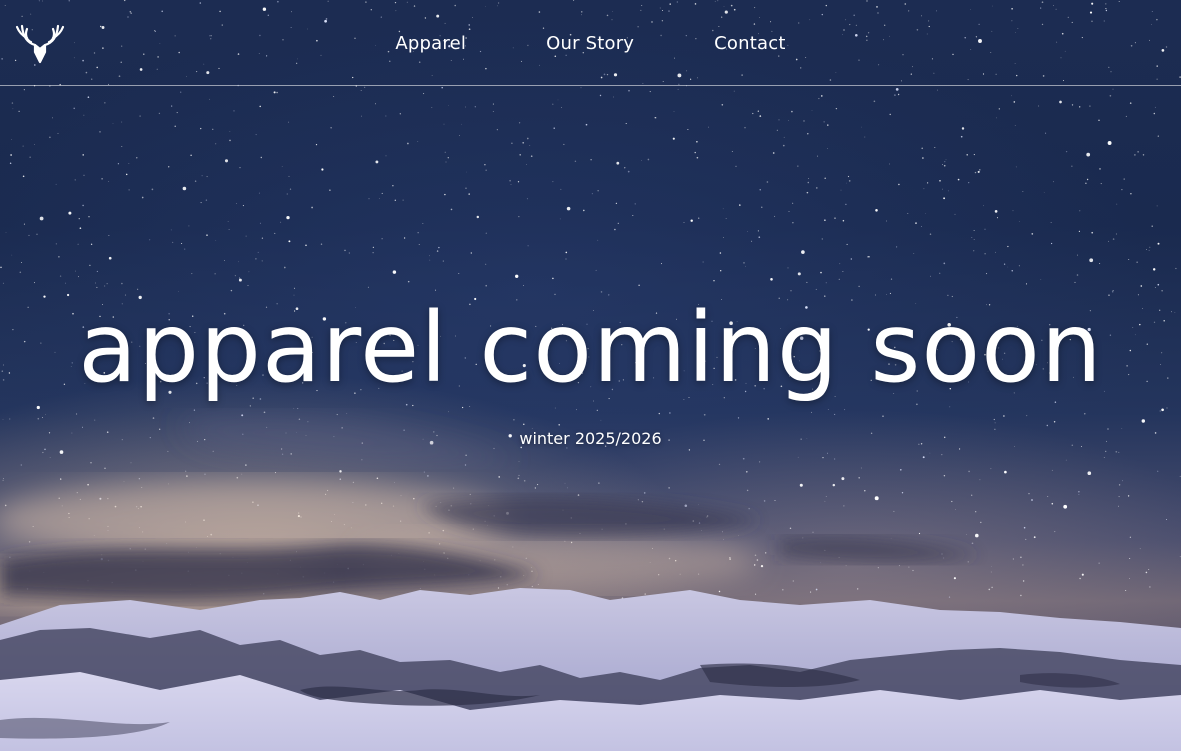  I want to click on top-navigation-bar: Apparel Our Story Contact, so click(590, 43).